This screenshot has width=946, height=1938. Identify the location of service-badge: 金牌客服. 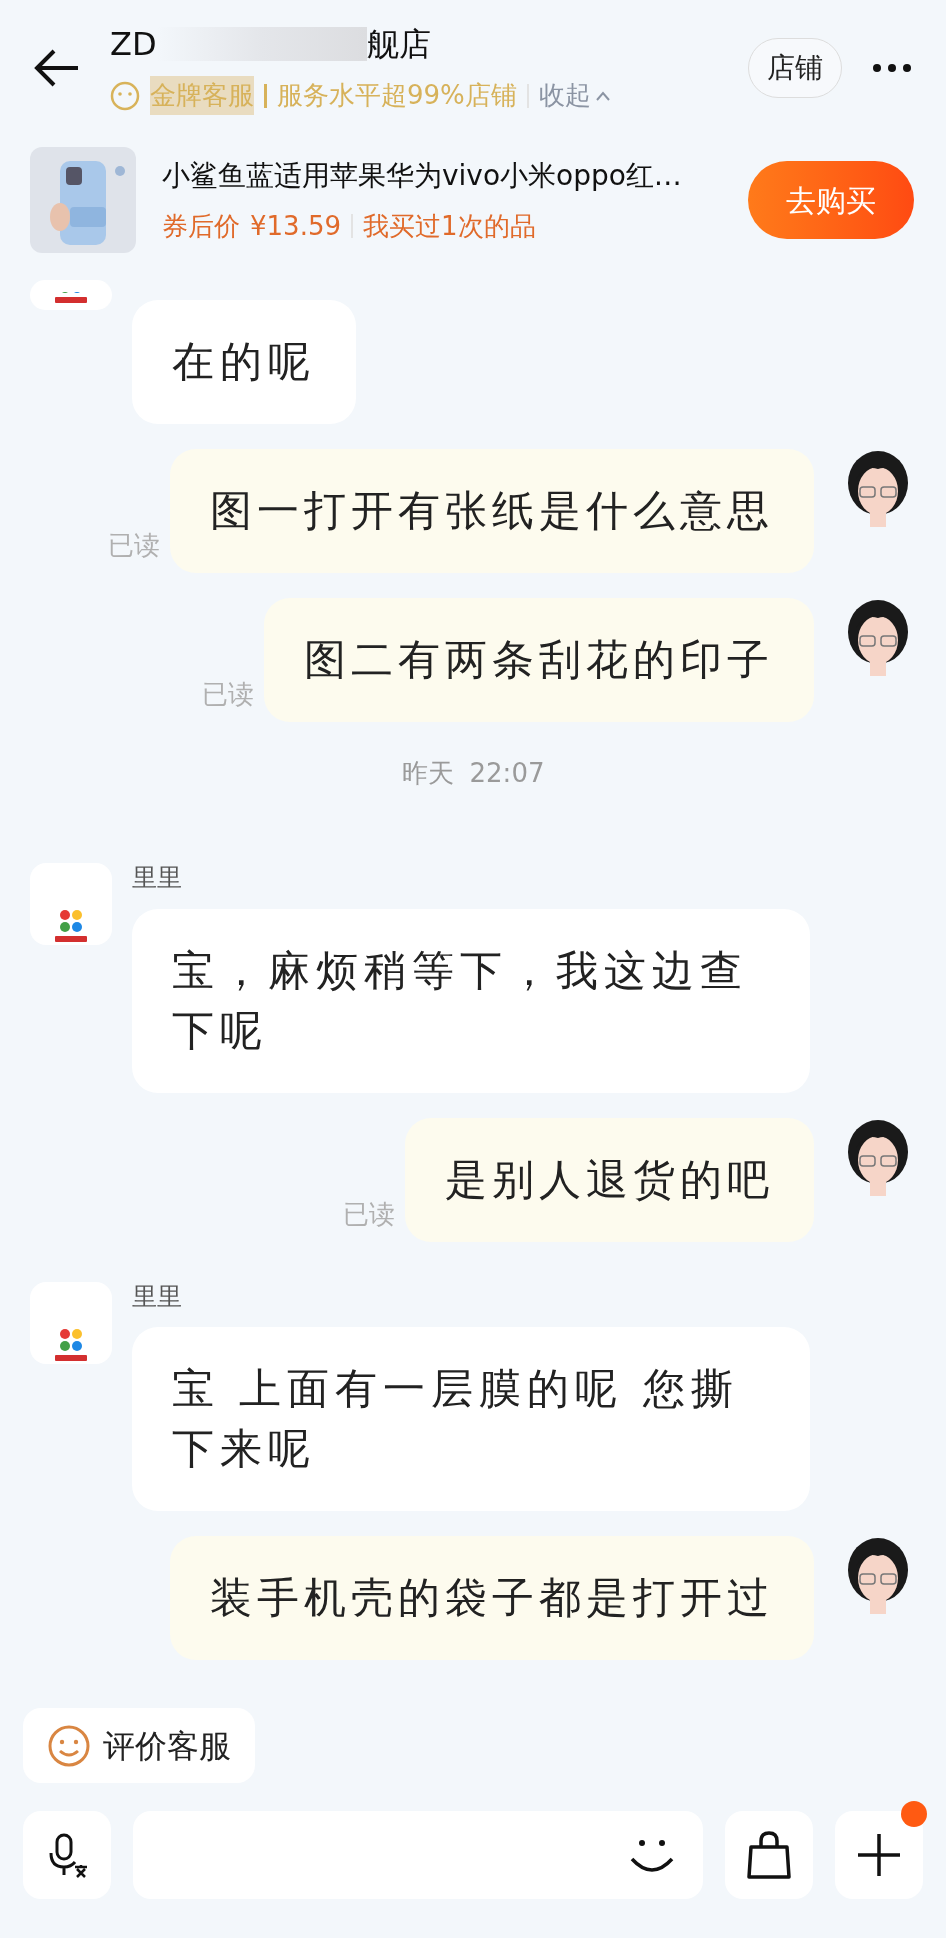
(202, 95).